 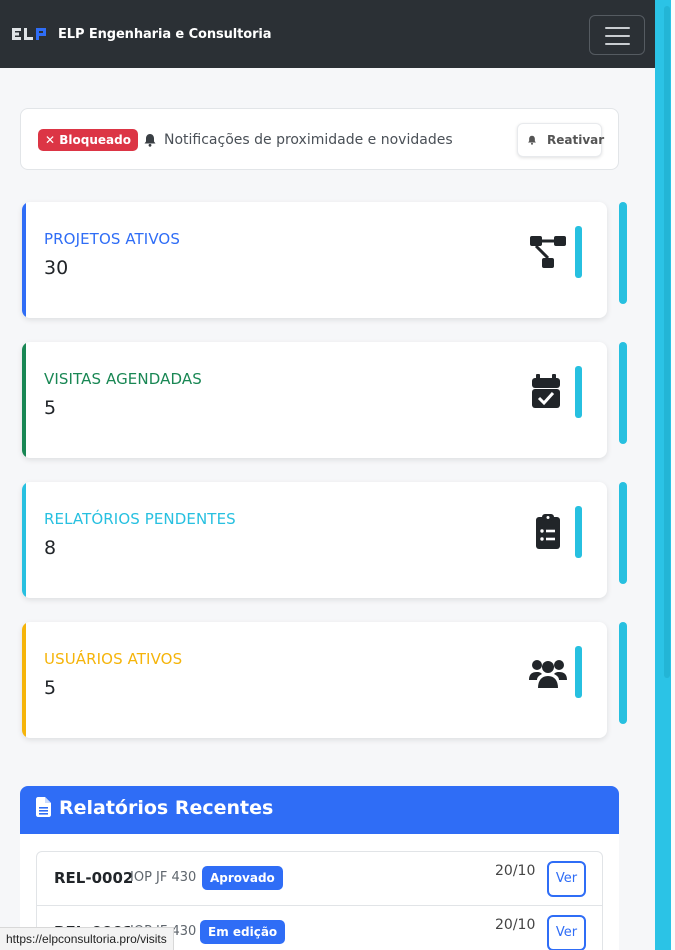 I want to click on menu-toggle-button, so click(x=617, y=35).